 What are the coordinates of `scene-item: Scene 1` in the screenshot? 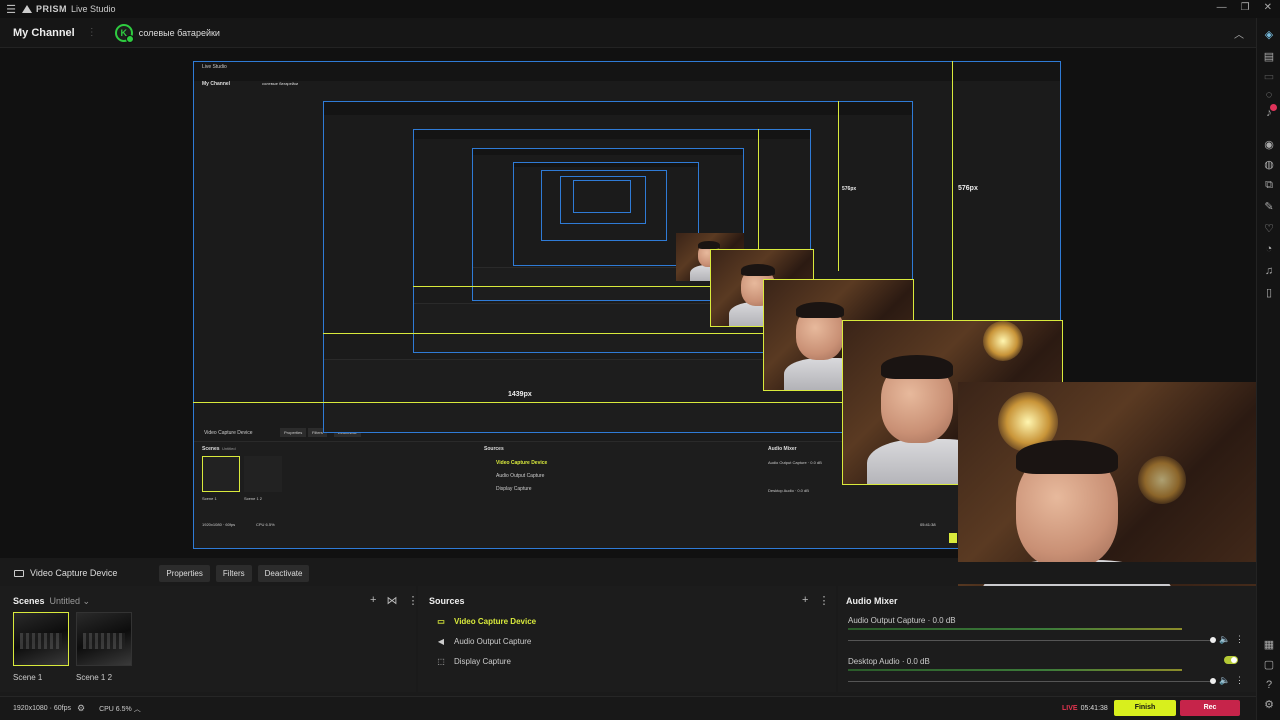 It's located at (41, 647).